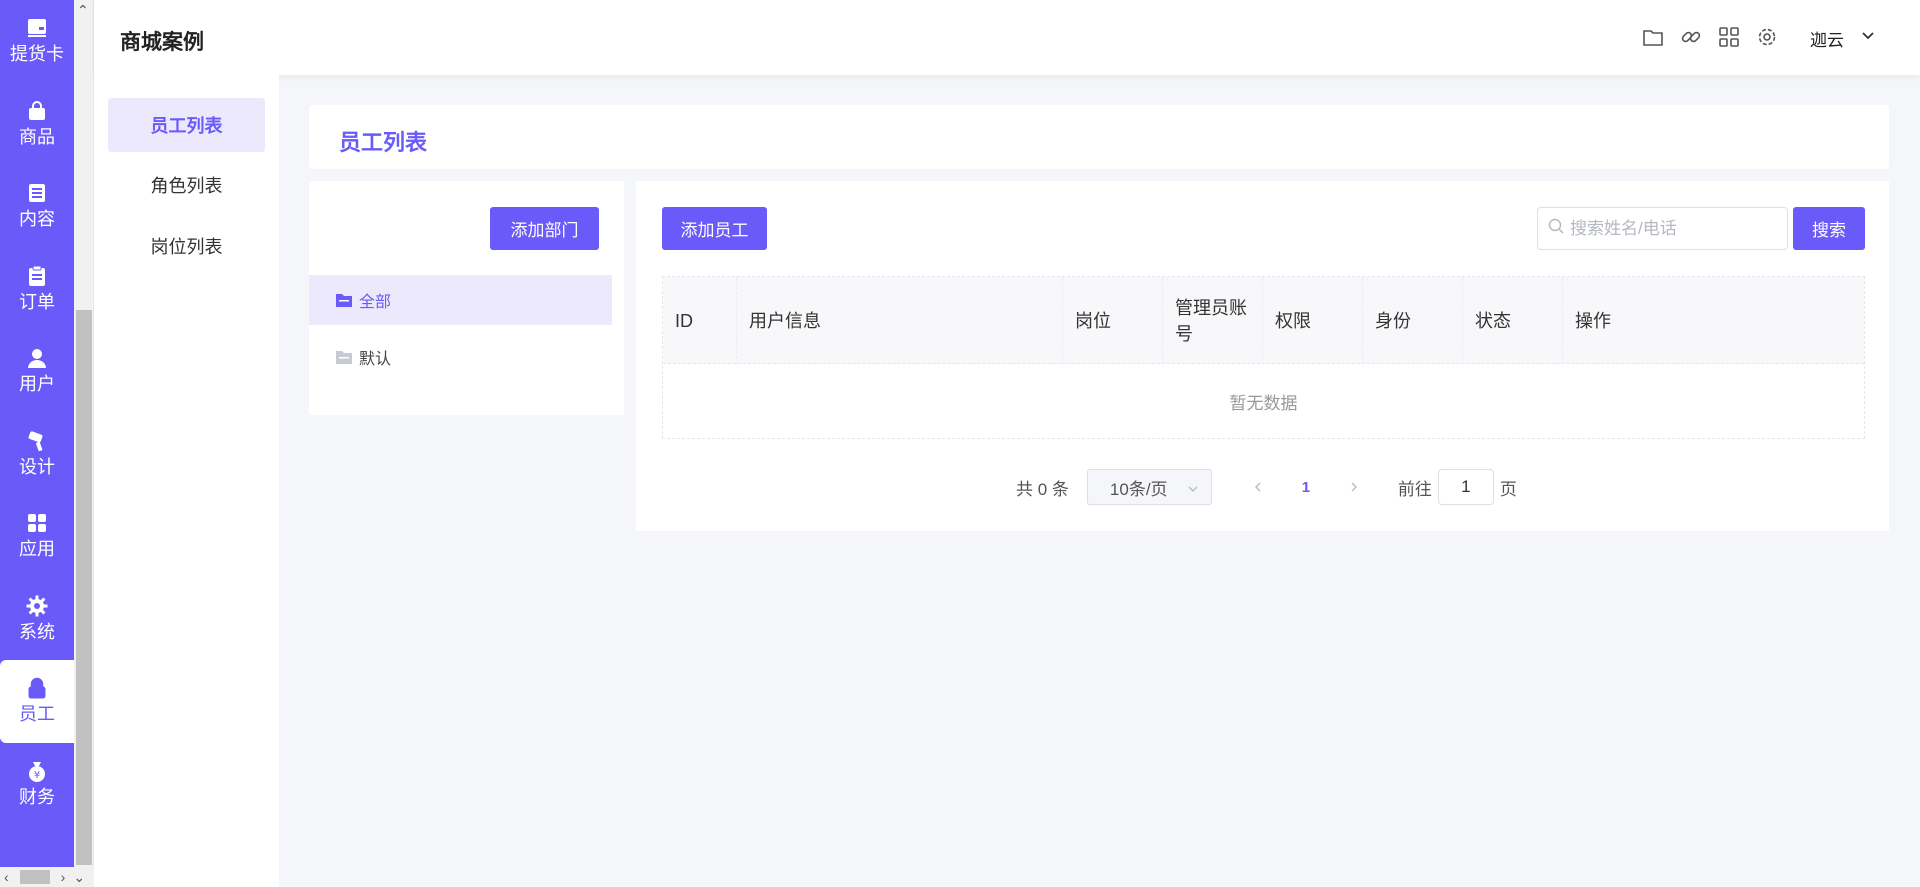  Describe the element at coordinates (37, 384) in the screenshot. I see `sidebar-item-label: 用户` at that location.